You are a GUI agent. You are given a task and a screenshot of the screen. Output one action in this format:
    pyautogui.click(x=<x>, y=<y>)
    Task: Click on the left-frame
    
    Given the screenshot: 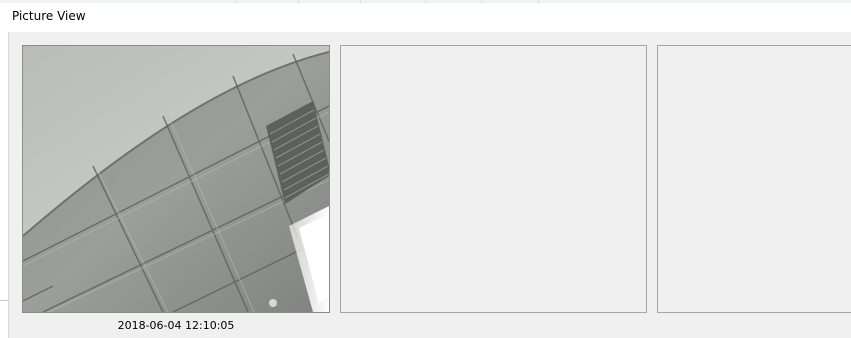 What is the action you would take?
    pyautogui.click(x=4, y=185)
    